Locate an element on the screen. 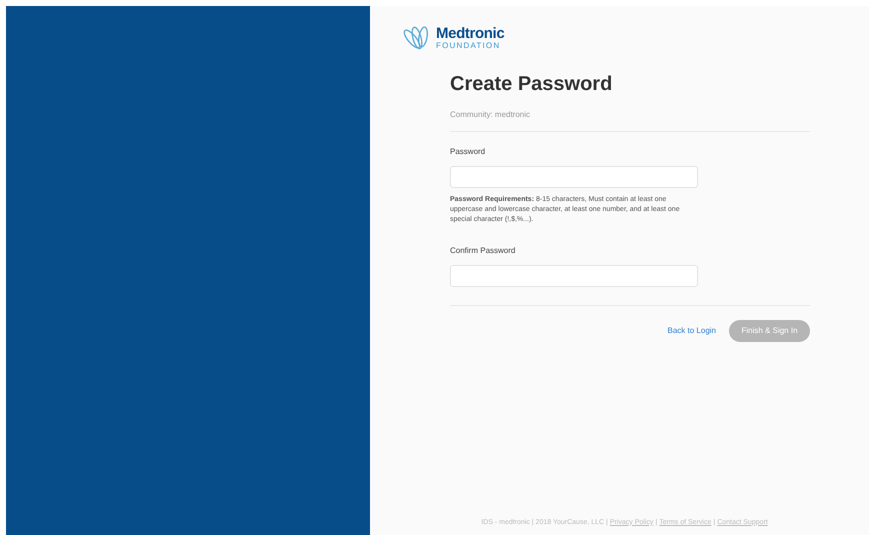 Image resolution: width=875 pixels, height=535 pixels. community-text: Community: medtronic is located at coordinates (491, 115).